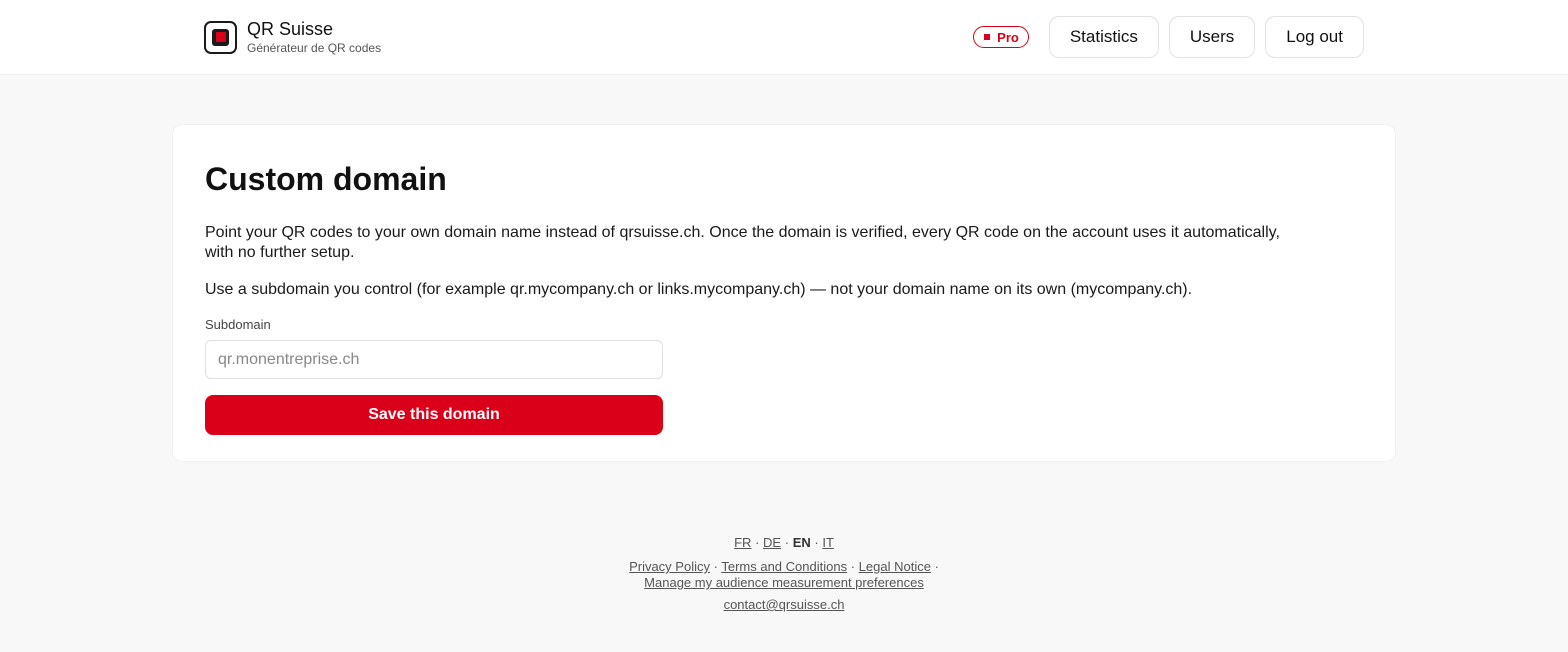 The height and width of the screenshot is (652, 1568). I want to click on terms-link: Terms and Conditions, so click(784, 566).